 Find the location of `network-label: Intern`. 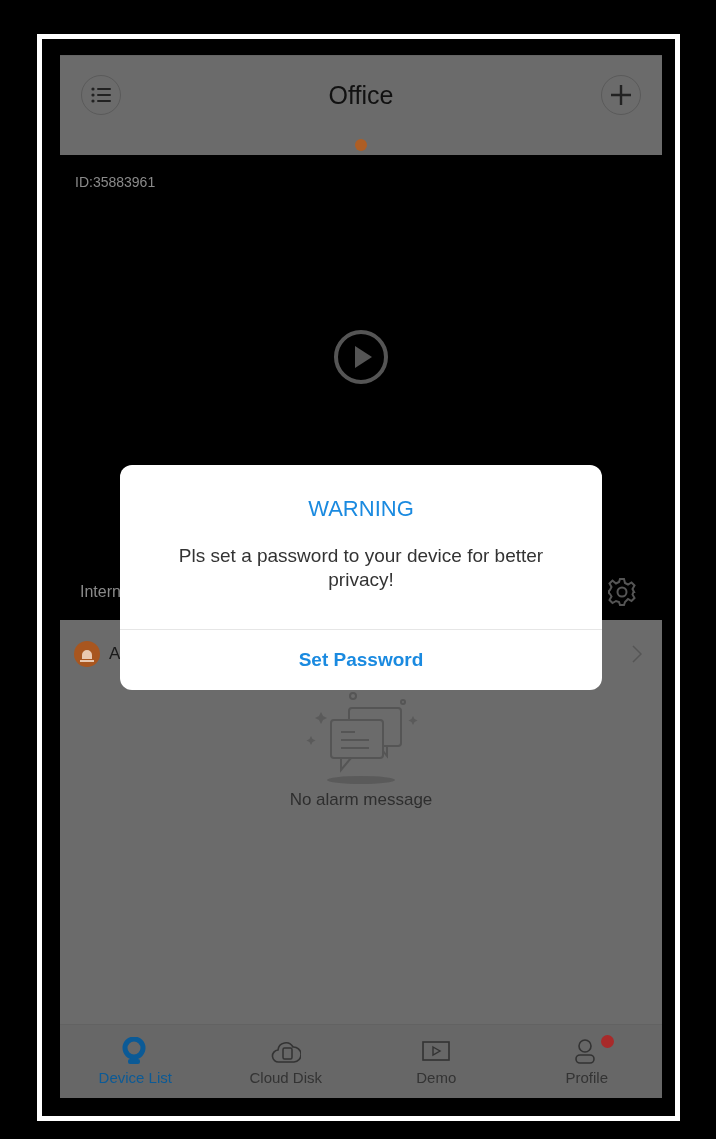

network-label: Intern is located at coordinates (100, 592).